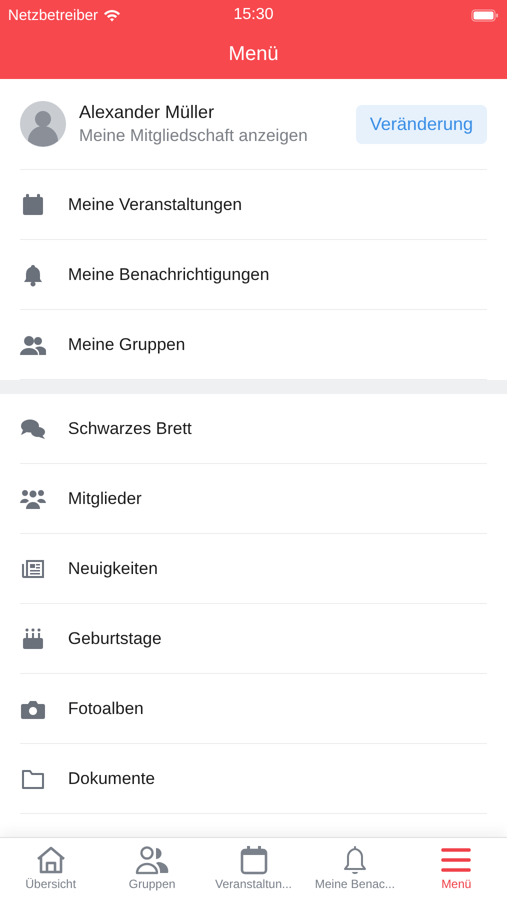  What do you see at coordinates (33, 428) in the screenshot?
I see `chat-icon` at bounding box center [33, 428].